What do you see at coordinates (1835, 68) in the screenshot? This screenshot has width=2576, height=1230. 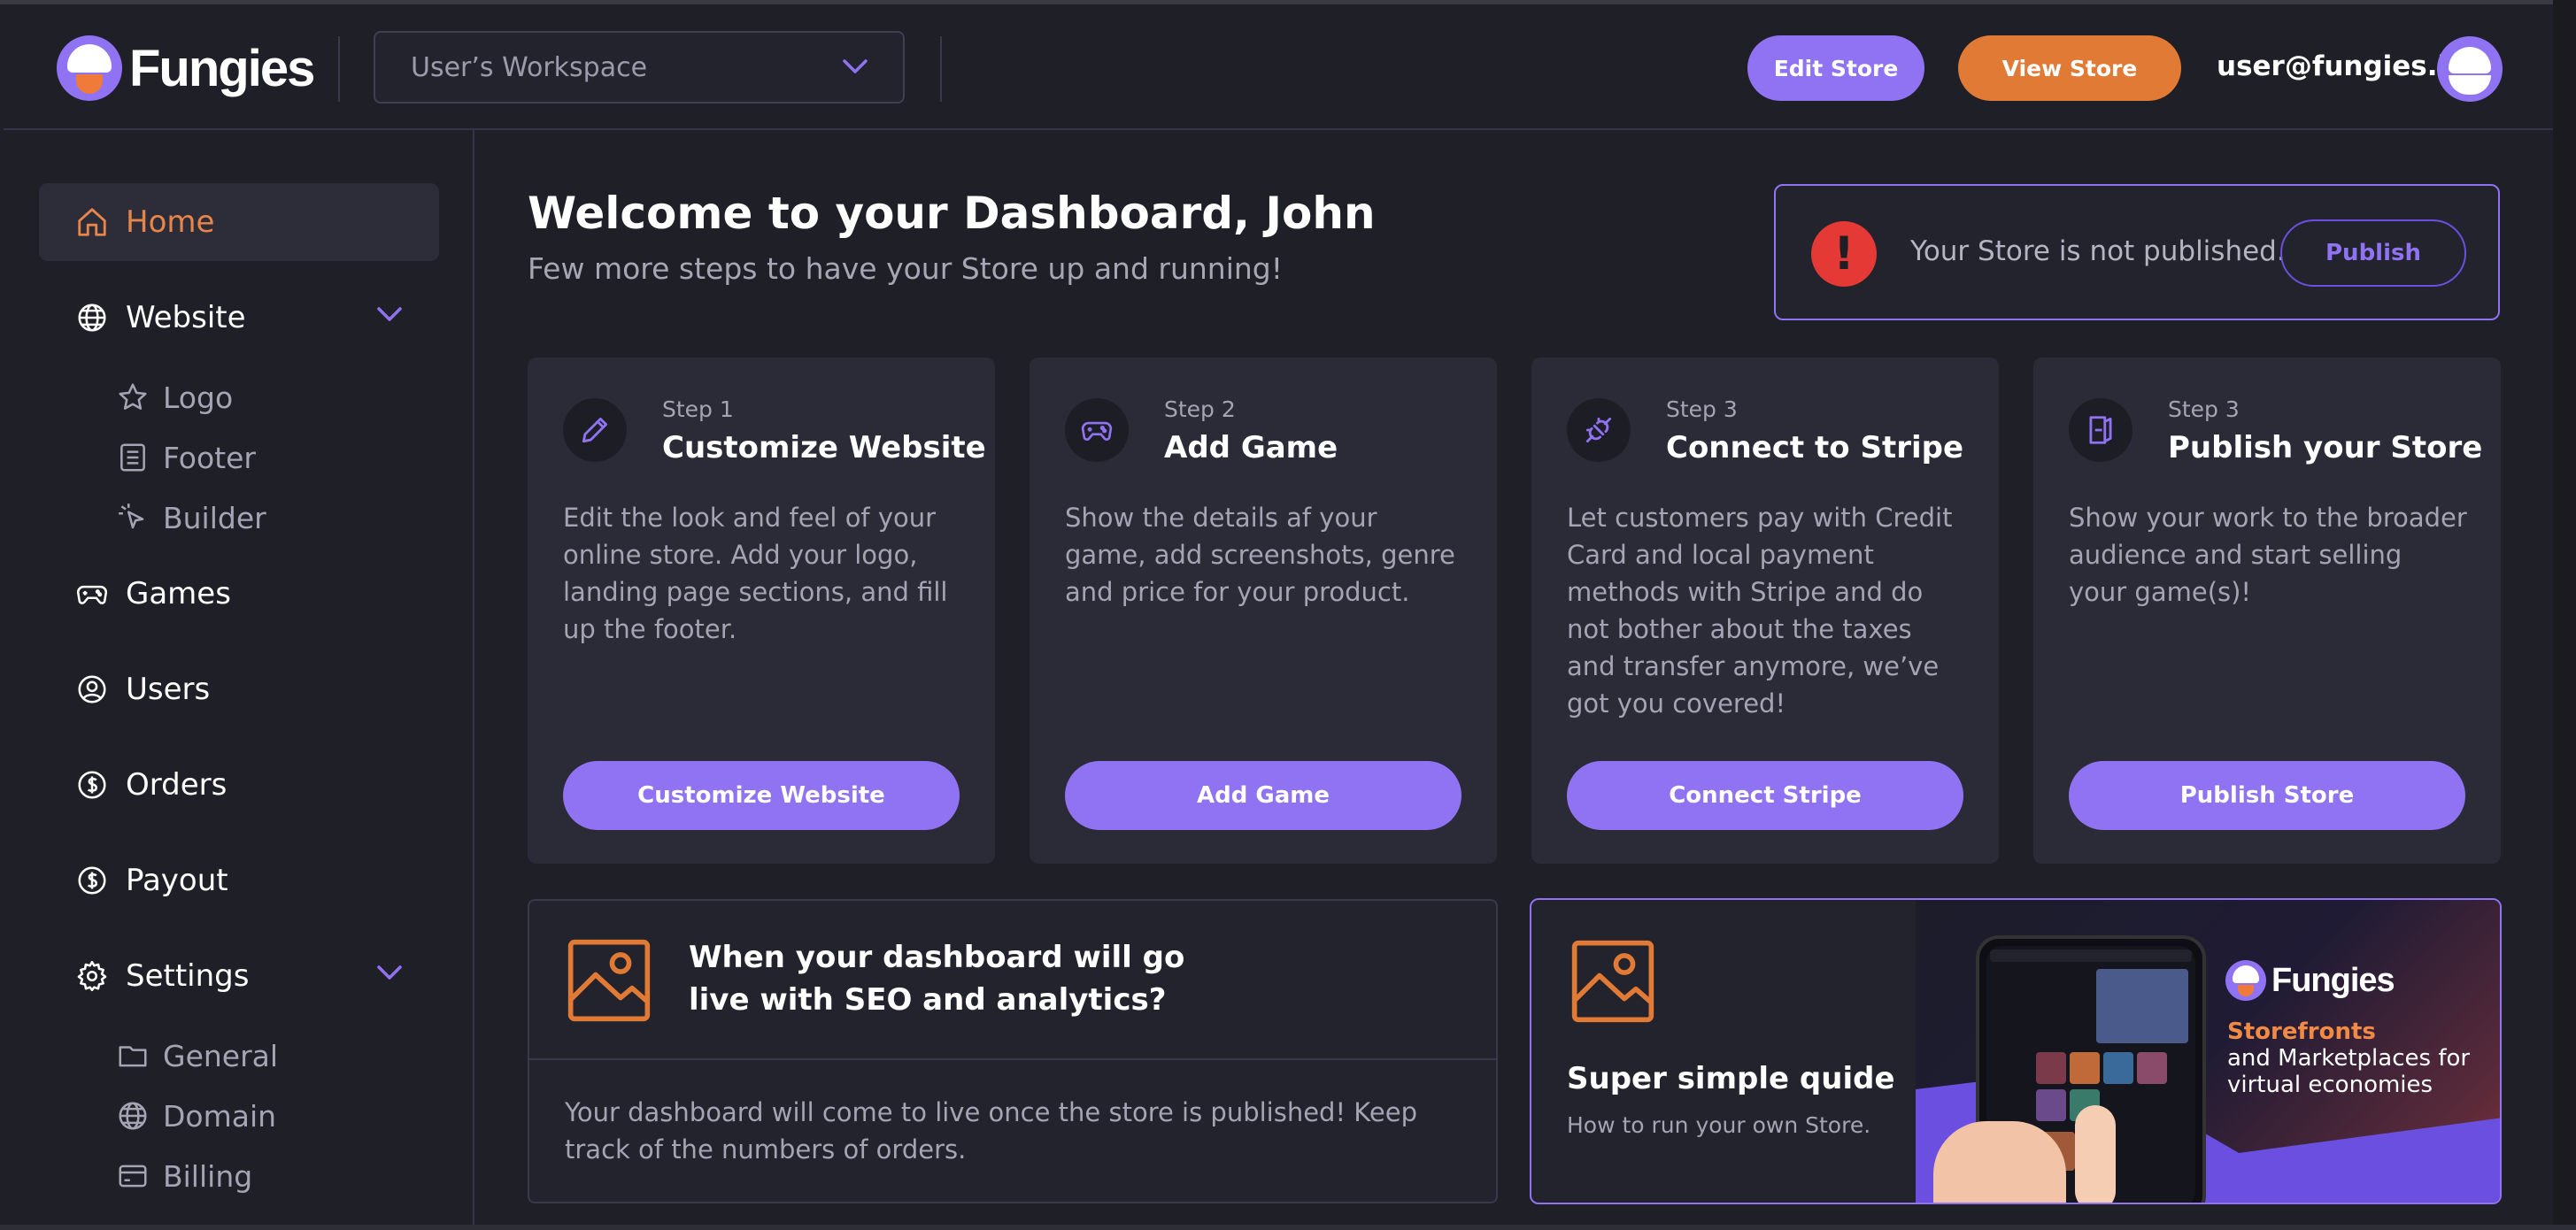 I see `edit-store-button: Edit Store` at bounding box center [1835, 68].